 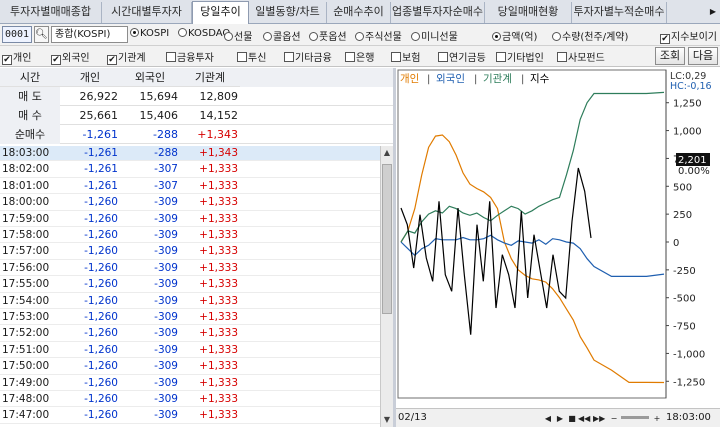 What do you see at coordinates (190, 318) in the screenshot?
I see `table-row: 17:53:00 -1,260 -309 +1,333` at bounding box center [190, 318].